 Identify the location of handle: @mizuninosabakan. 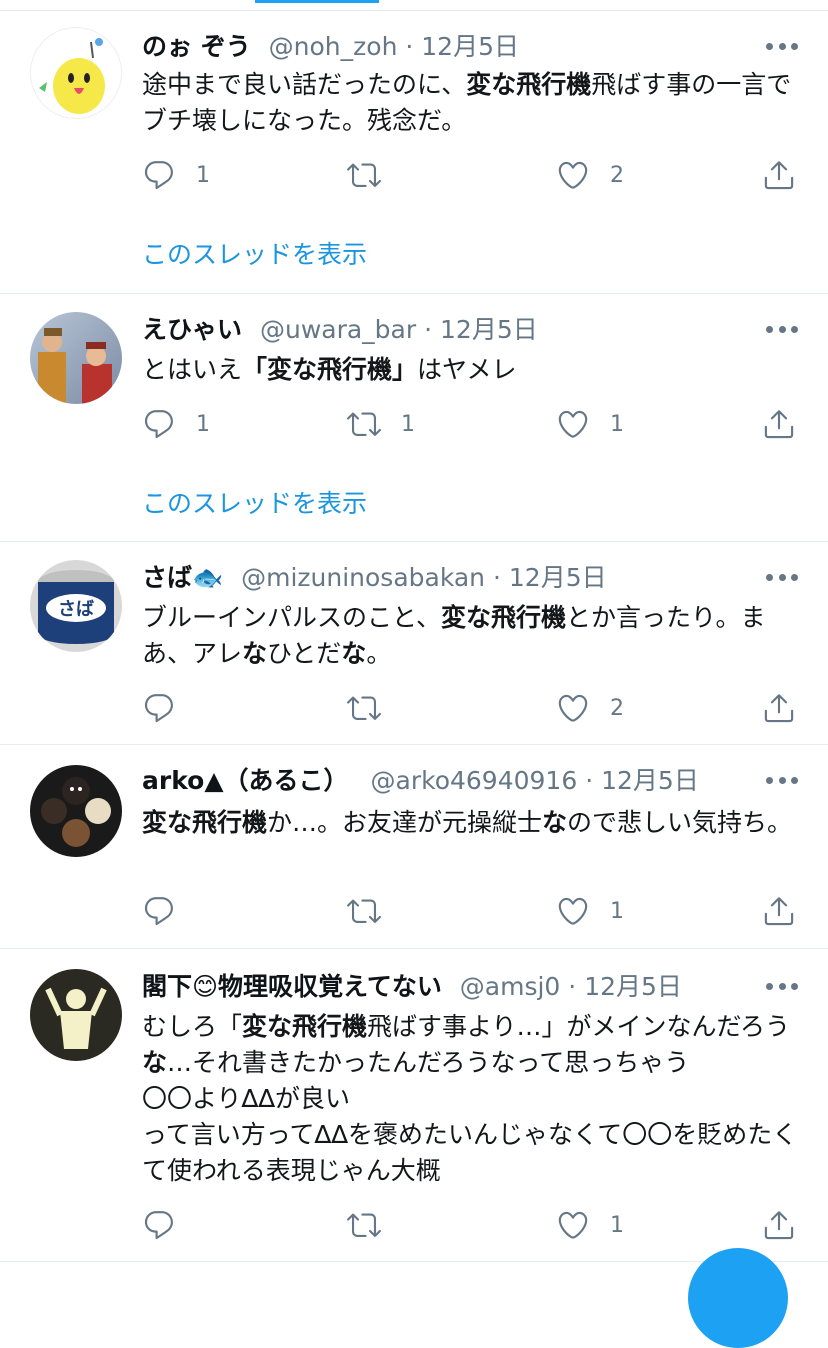
(363, 577).